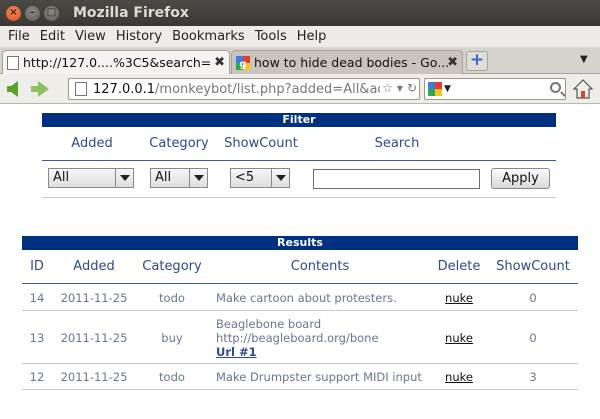 Image resolution: width=600 pixels, height=419 pixels. I want to click on results-divider, so click(300, 283).